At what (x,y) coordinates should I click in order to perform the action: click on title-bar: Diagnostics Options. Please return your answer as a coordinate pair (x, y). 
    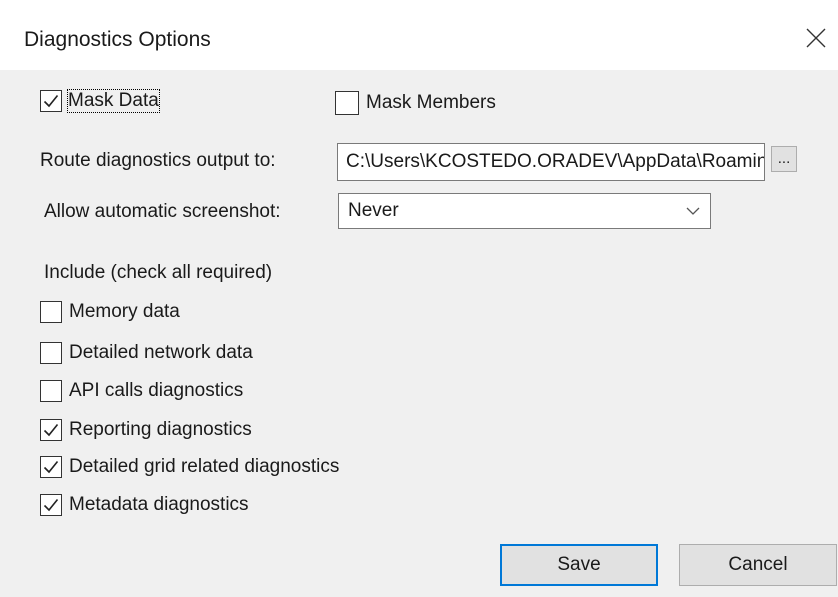
    Looking at the image, I should click on (419, 35).